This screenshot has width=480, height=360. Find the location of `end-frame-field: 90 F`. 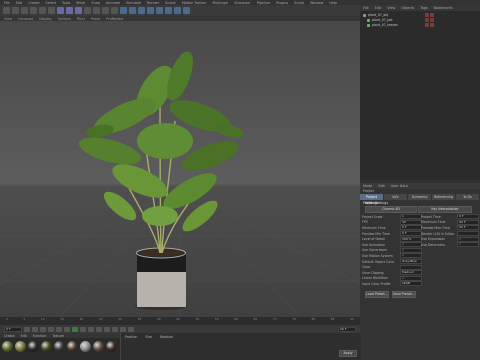

end-frame-field: 90 F is located at coordinates (347, 329).